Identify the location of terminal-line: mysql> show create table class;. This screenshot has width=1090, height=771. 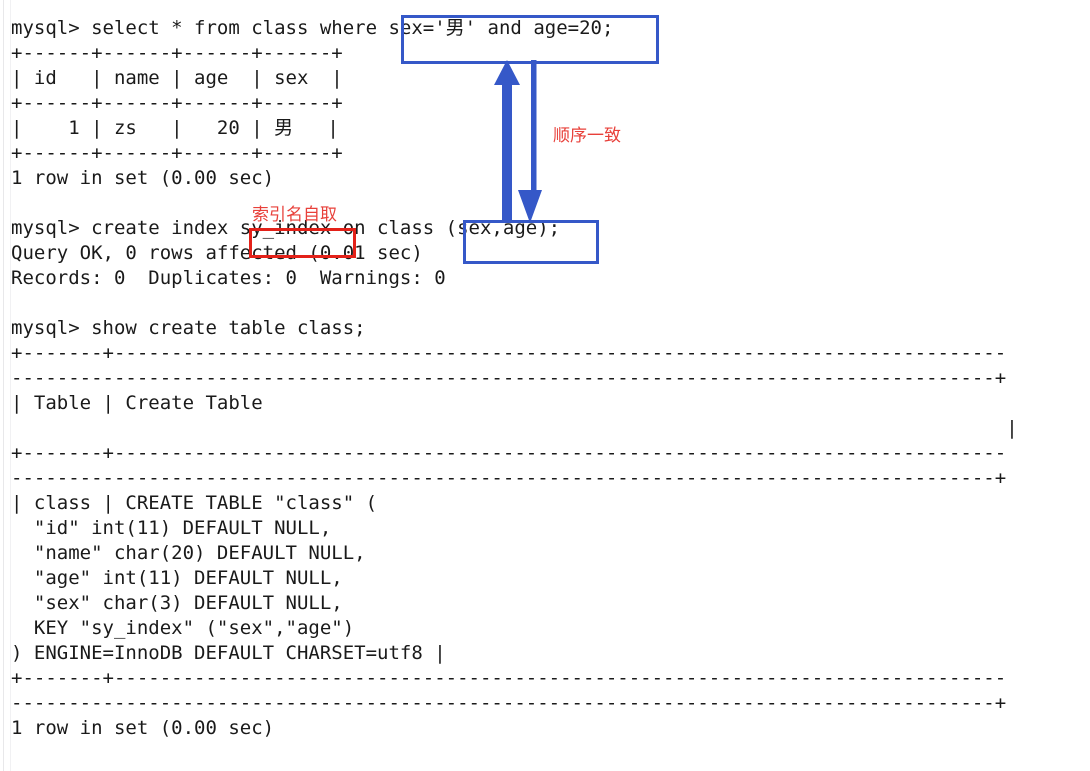
(188, 328).